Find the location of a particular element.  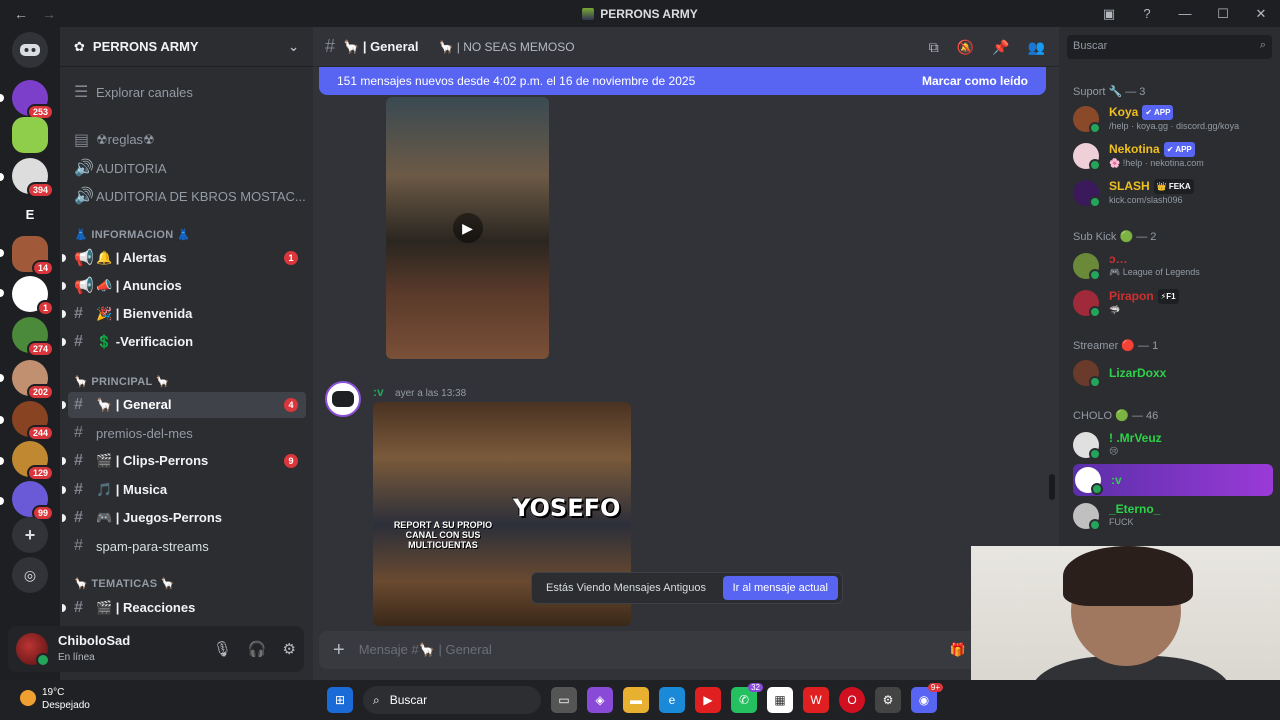

headphones-icon: 🎧 is located at coordinates (257, 649).